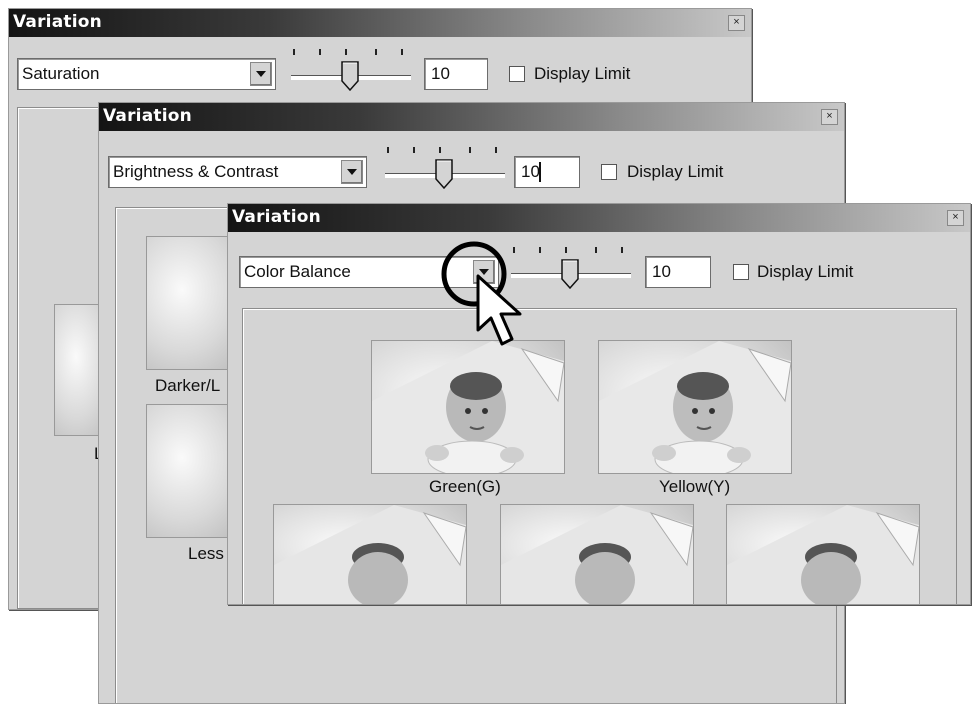  What do you see at coordinates (188, 385) in the screenshot?
I see `variation-caption: Darker/L` at bounding box center [188, 385].